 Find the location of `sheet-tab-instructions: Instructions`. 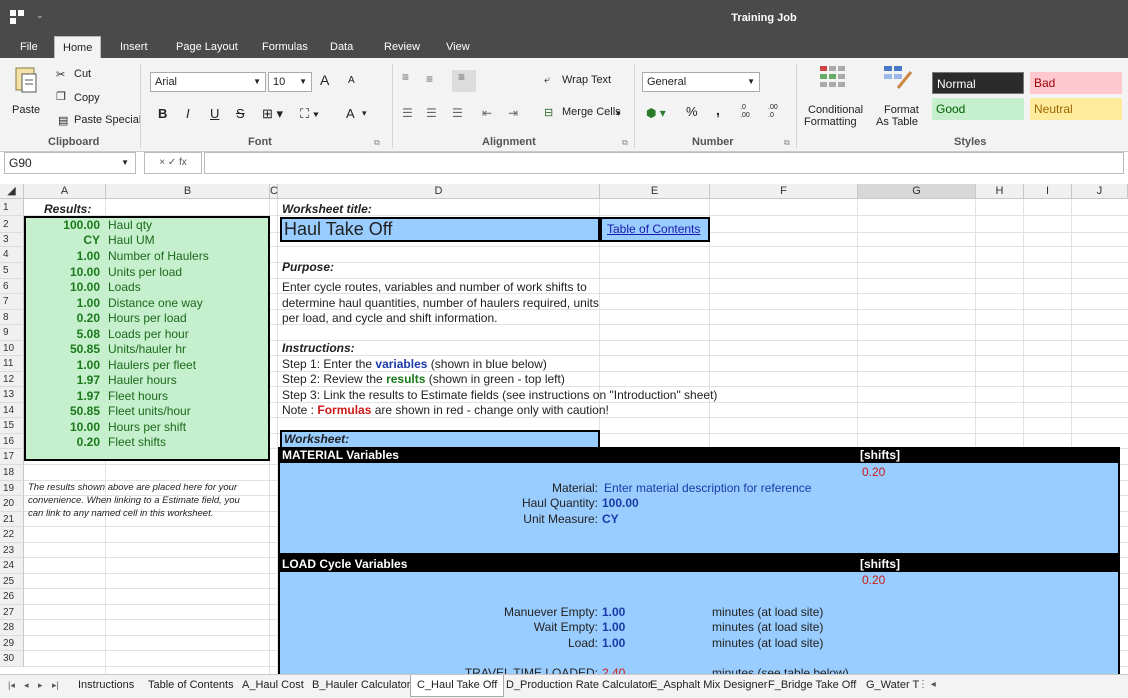

sheet-tab-instructions: Instructions is located at coordinates (106, 686).